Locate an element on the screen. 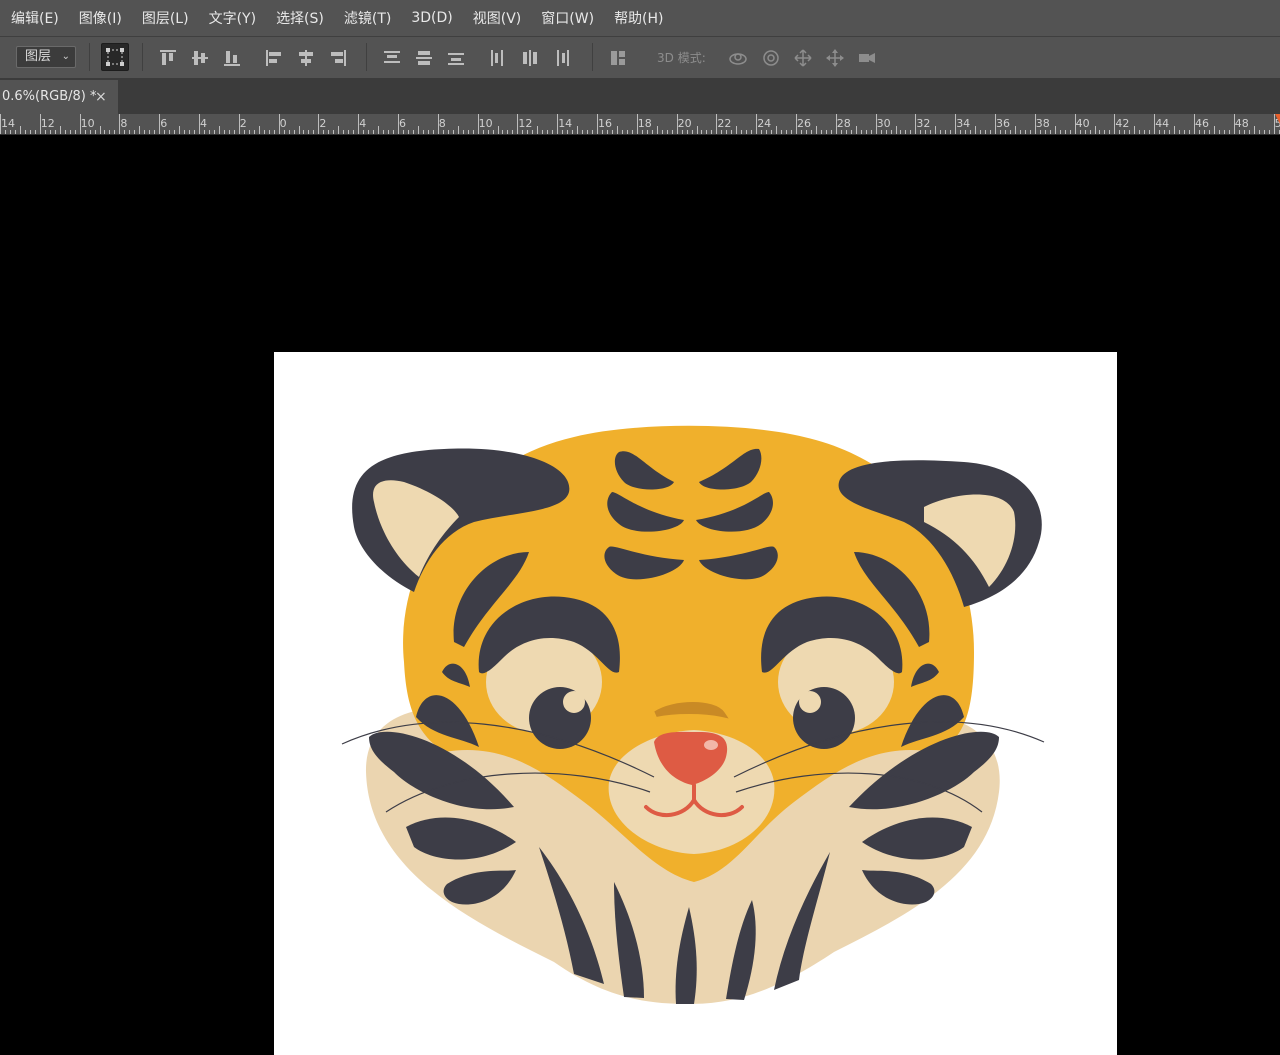  align-bottom-icon is located at coordinates (232, 58).